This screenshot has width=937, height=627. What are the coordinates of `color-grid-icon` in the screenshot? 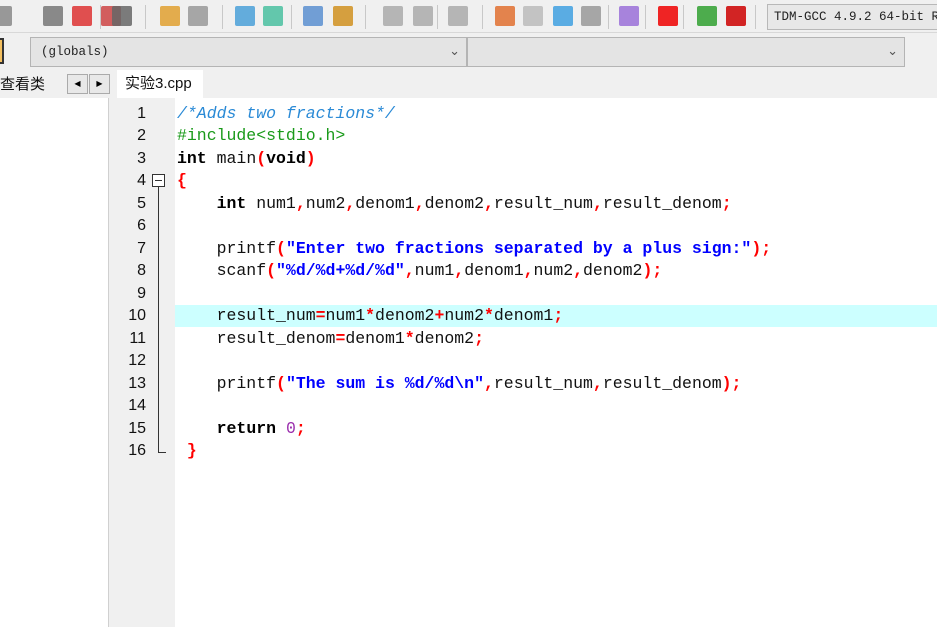 It's located at (563, 16).